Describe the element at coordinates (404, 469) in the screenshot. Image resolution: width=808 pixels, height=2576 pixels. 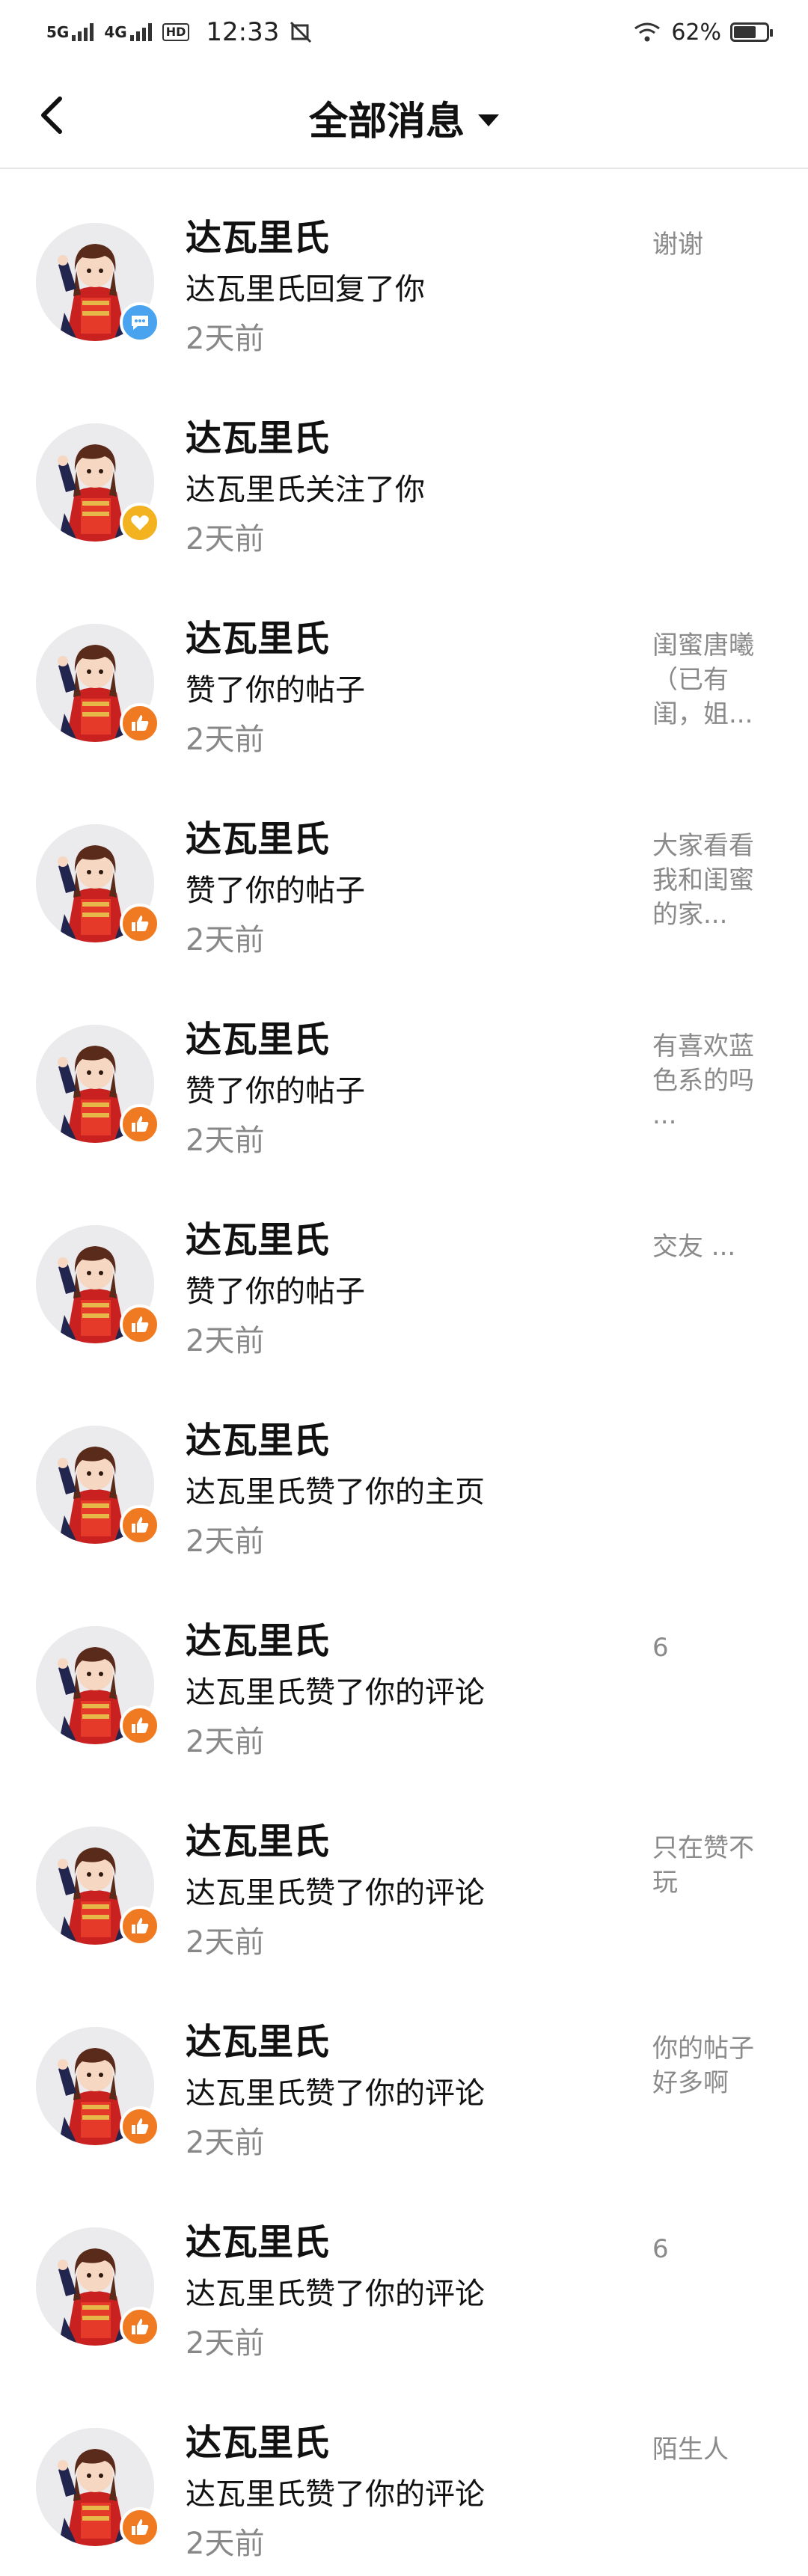
I see `message-row: 达瓦里氏 达瓦里氏关注了你 2天前` at that location.